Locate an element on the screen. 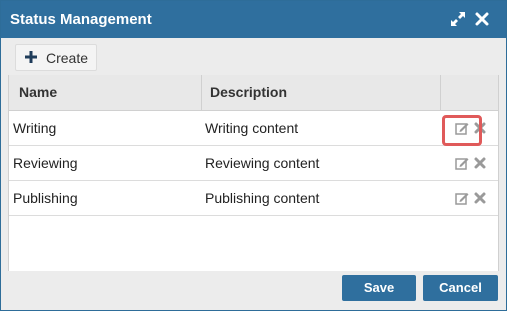 This screenshot has width=507, height=311. table-header: Name Description is located at coordinates (253, 93).